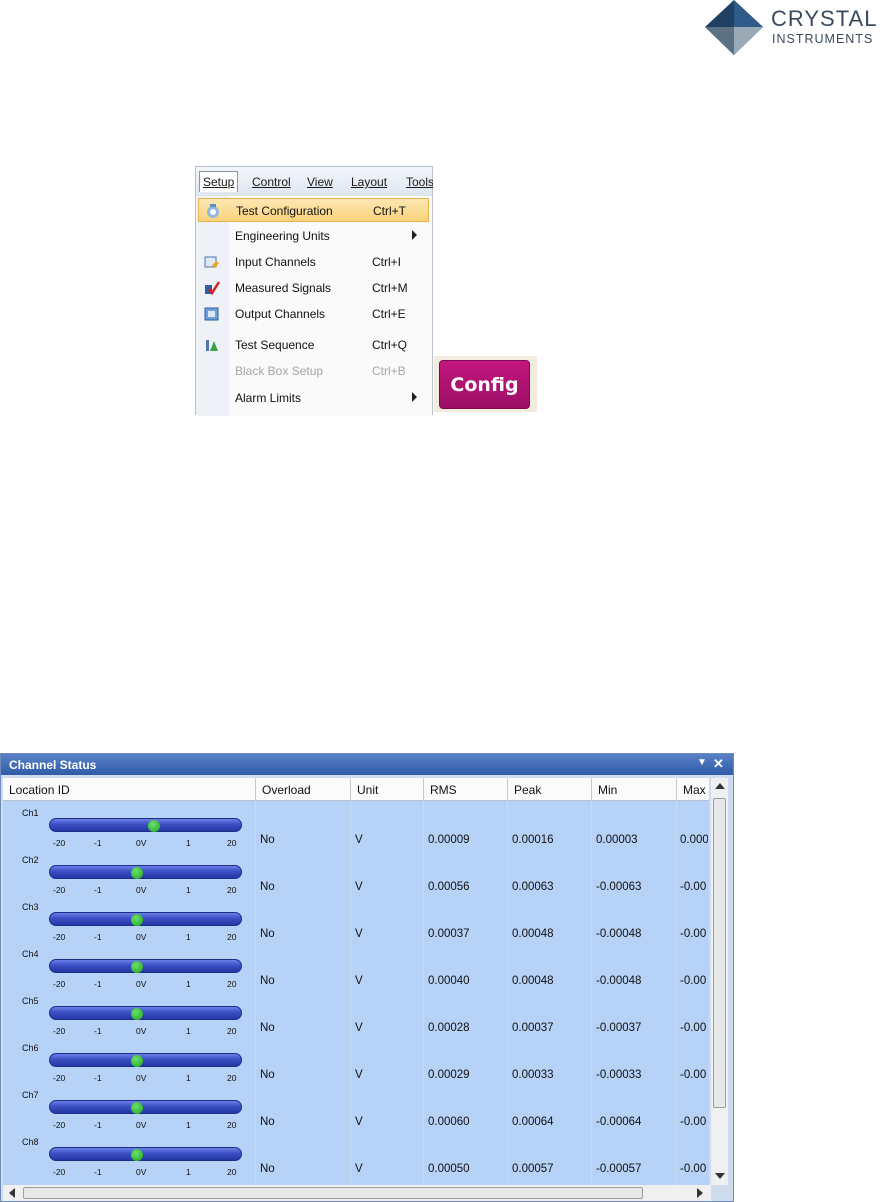  What do you see at coordinates (283, 288) in the screenshot?
I see `menu-item-label: Measured Signals` at bounding box center [283, 288].